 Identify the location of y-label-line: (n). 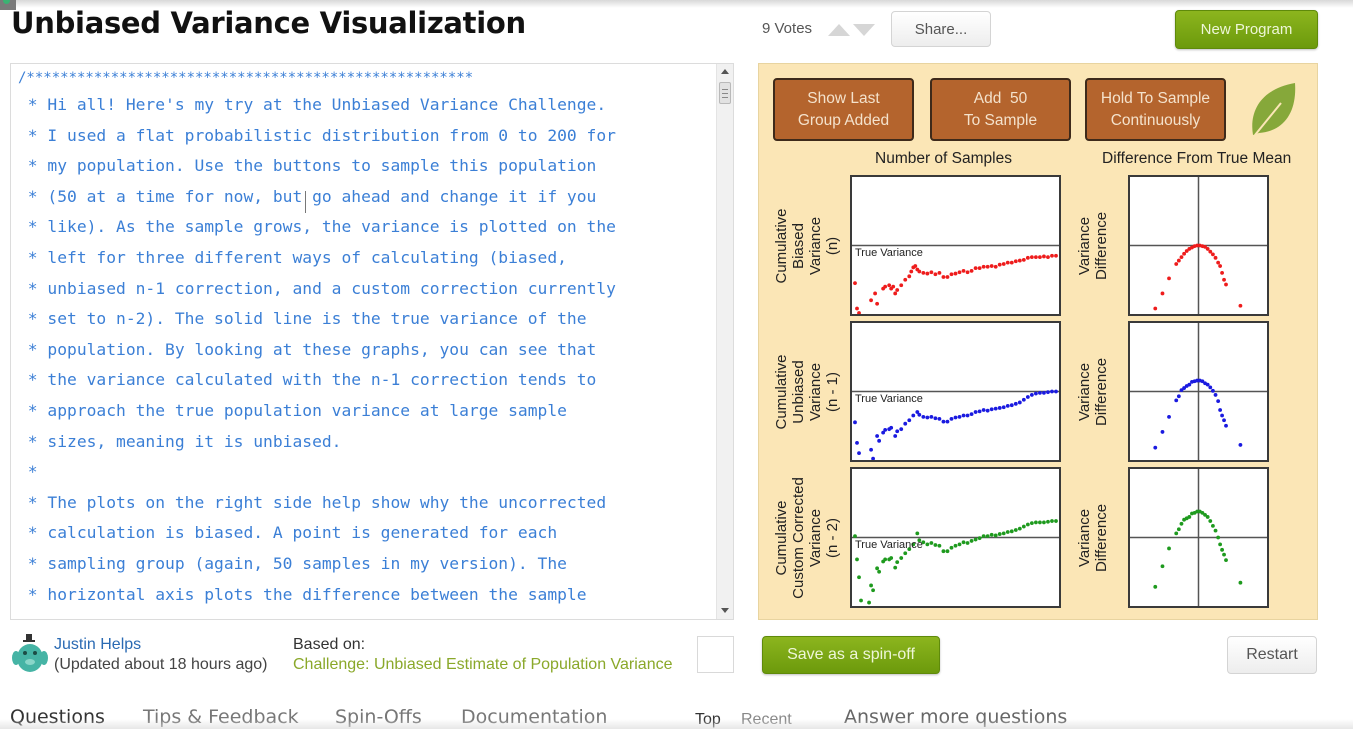
(832, 245).